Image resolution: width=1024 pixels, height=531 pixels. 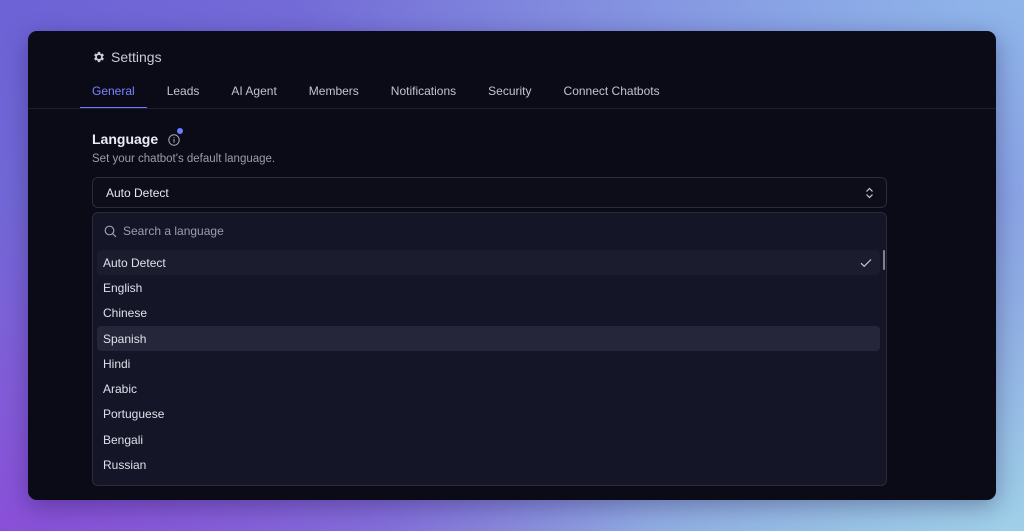 I want to click on info-icon, so click(x=176, y=137).